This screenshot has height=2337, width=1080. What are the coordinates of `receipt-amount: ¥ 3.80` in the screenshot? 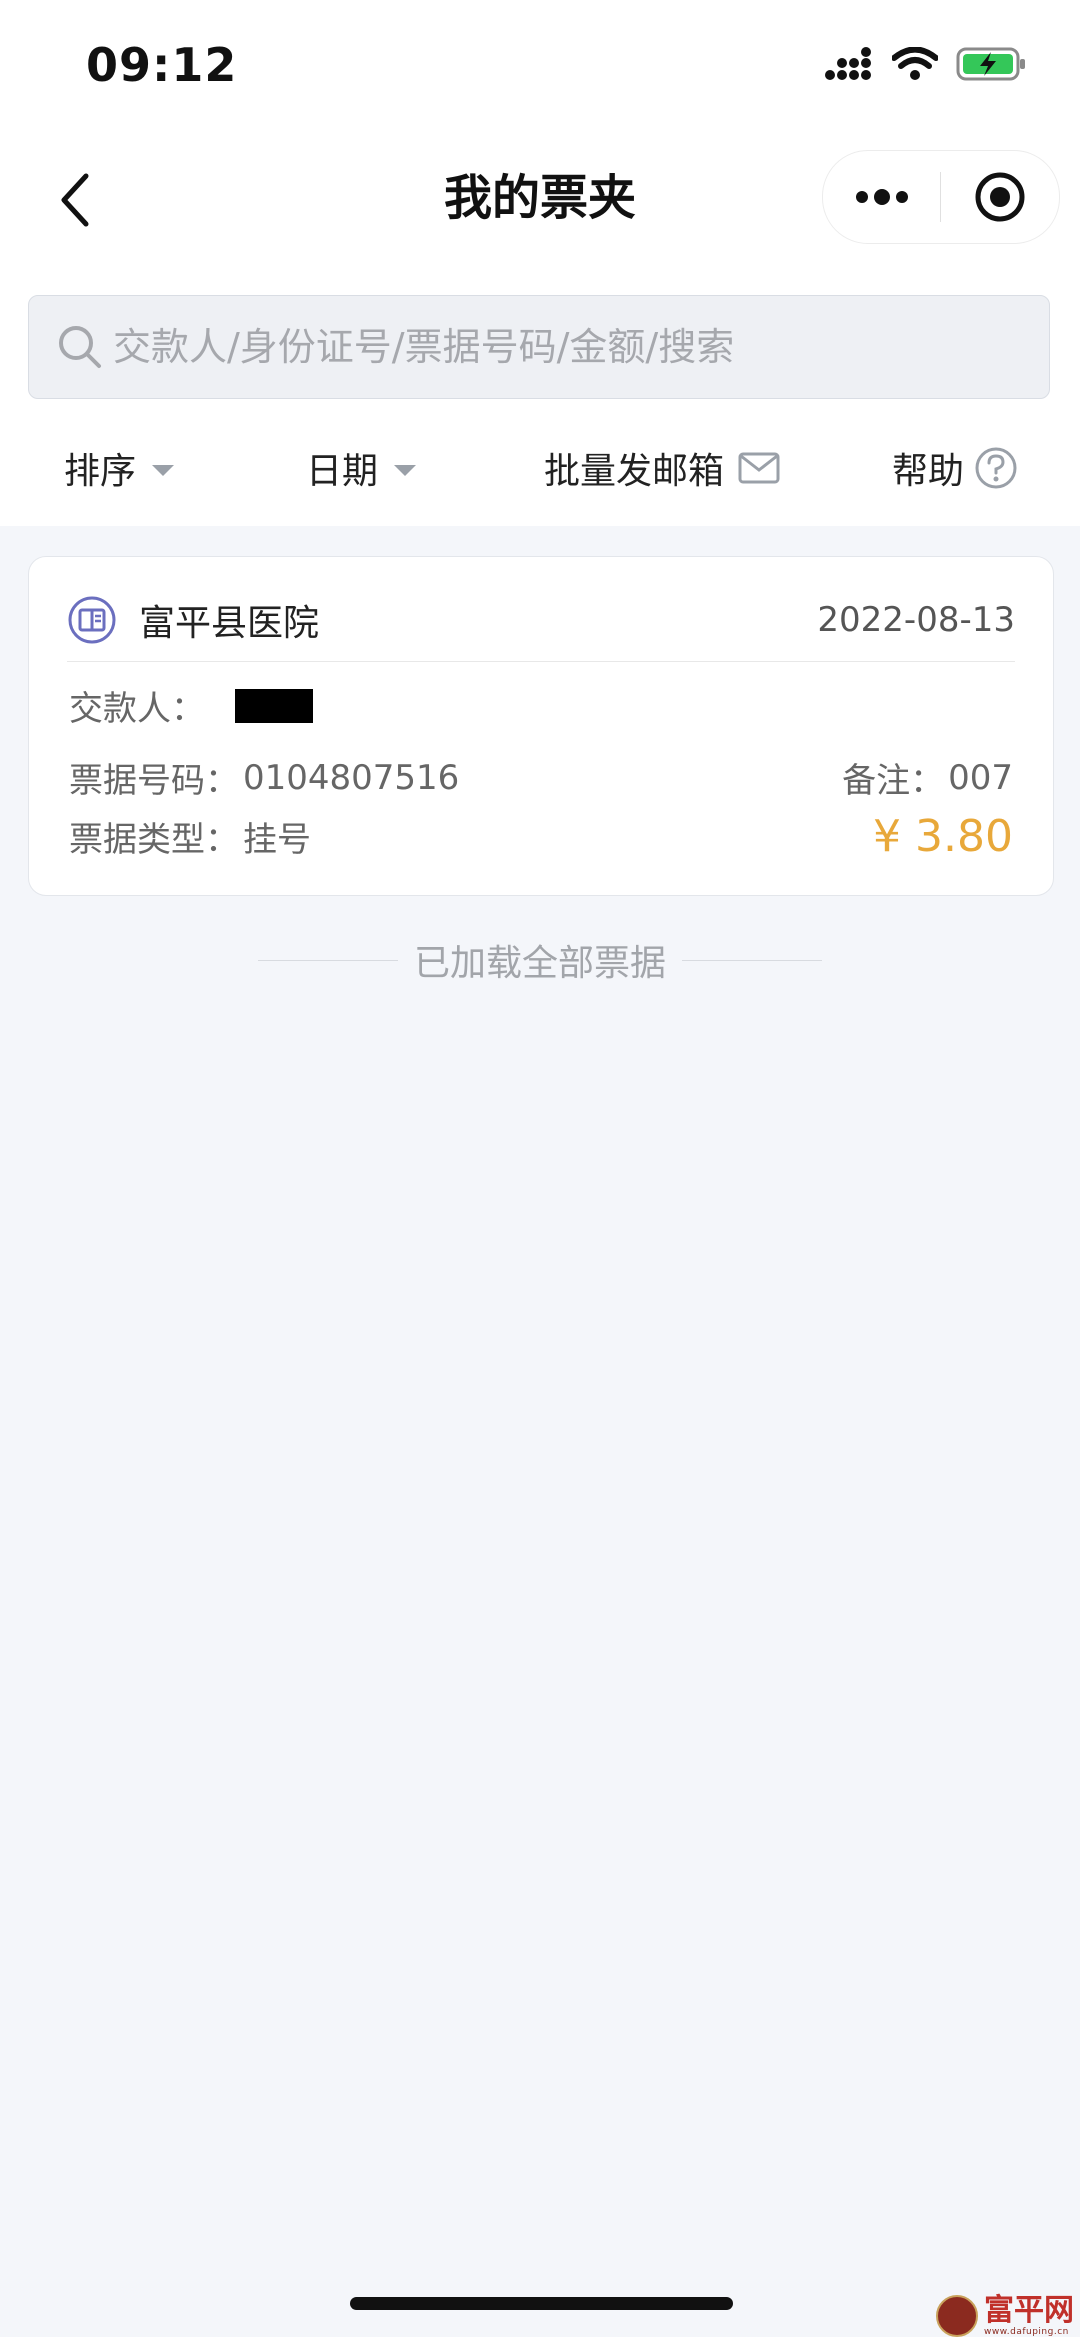 It's located at (943, 836).